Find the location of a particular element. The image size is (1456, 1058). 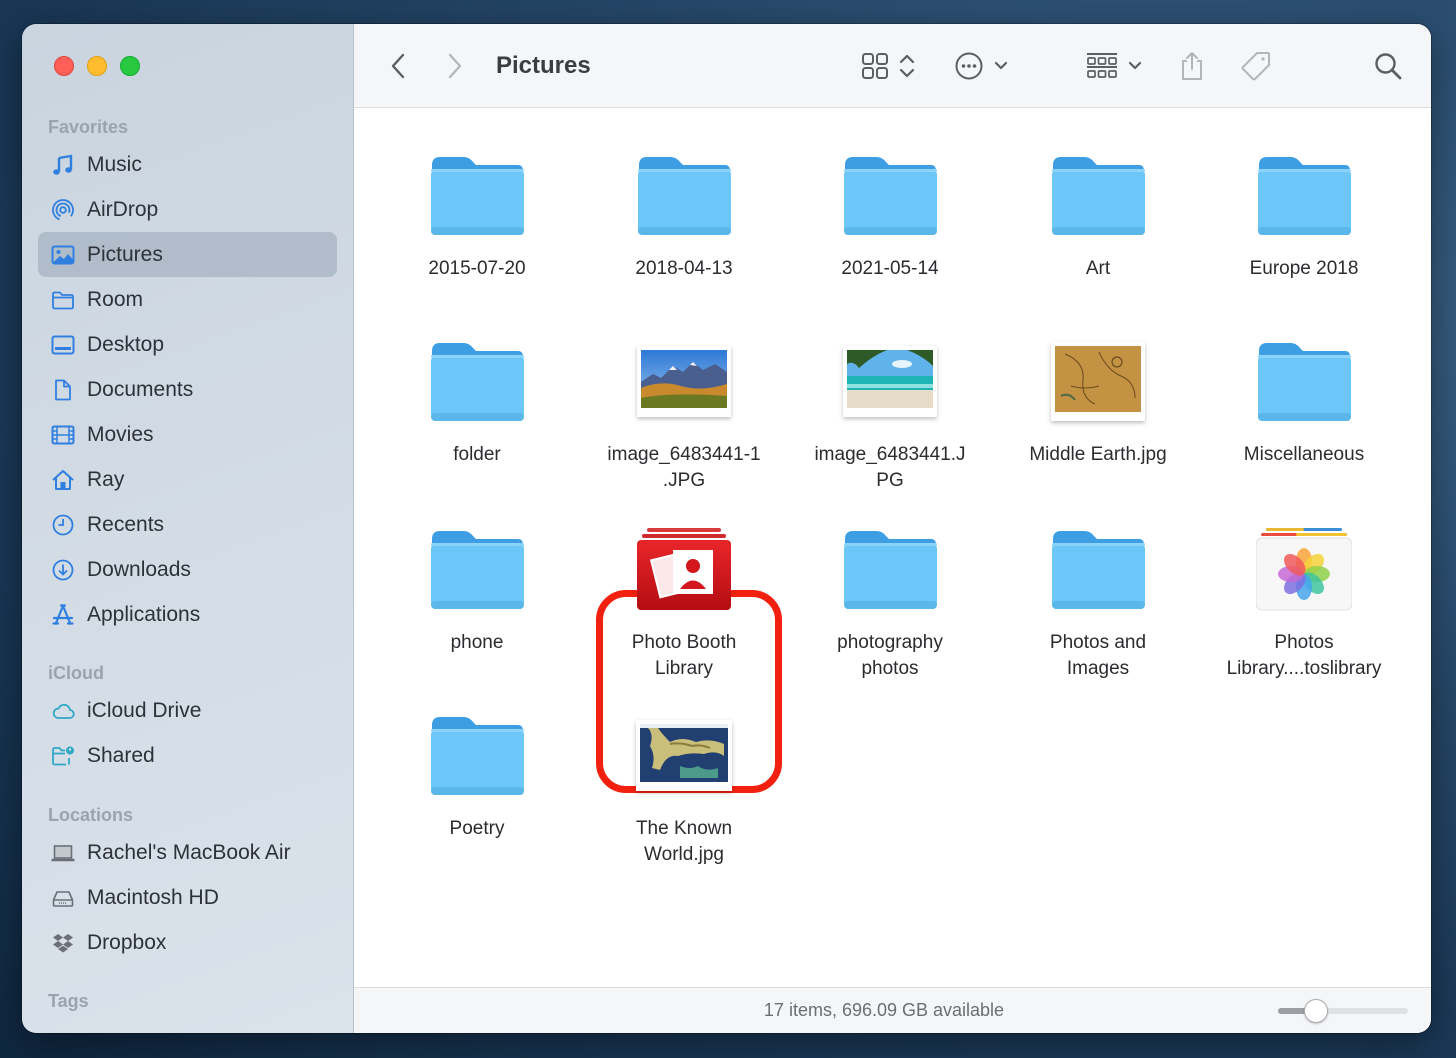

group-by-button is located at coordinates (1114, 66).